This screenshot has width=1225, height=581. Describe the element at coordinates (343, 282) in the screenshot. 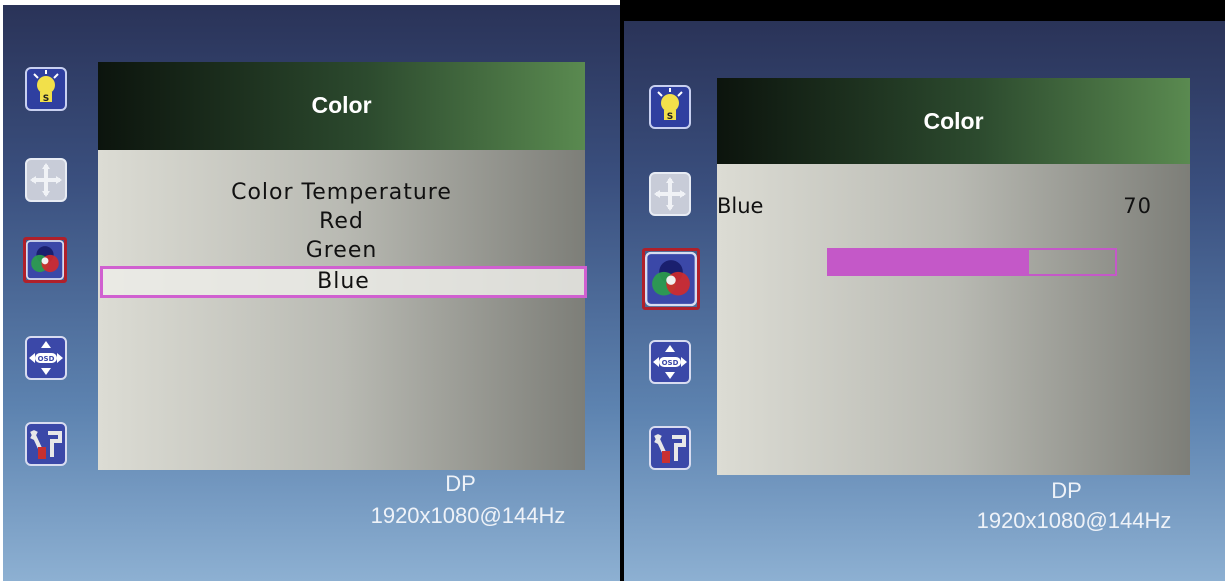

I see `menu-item-blue: Blue` at that location.